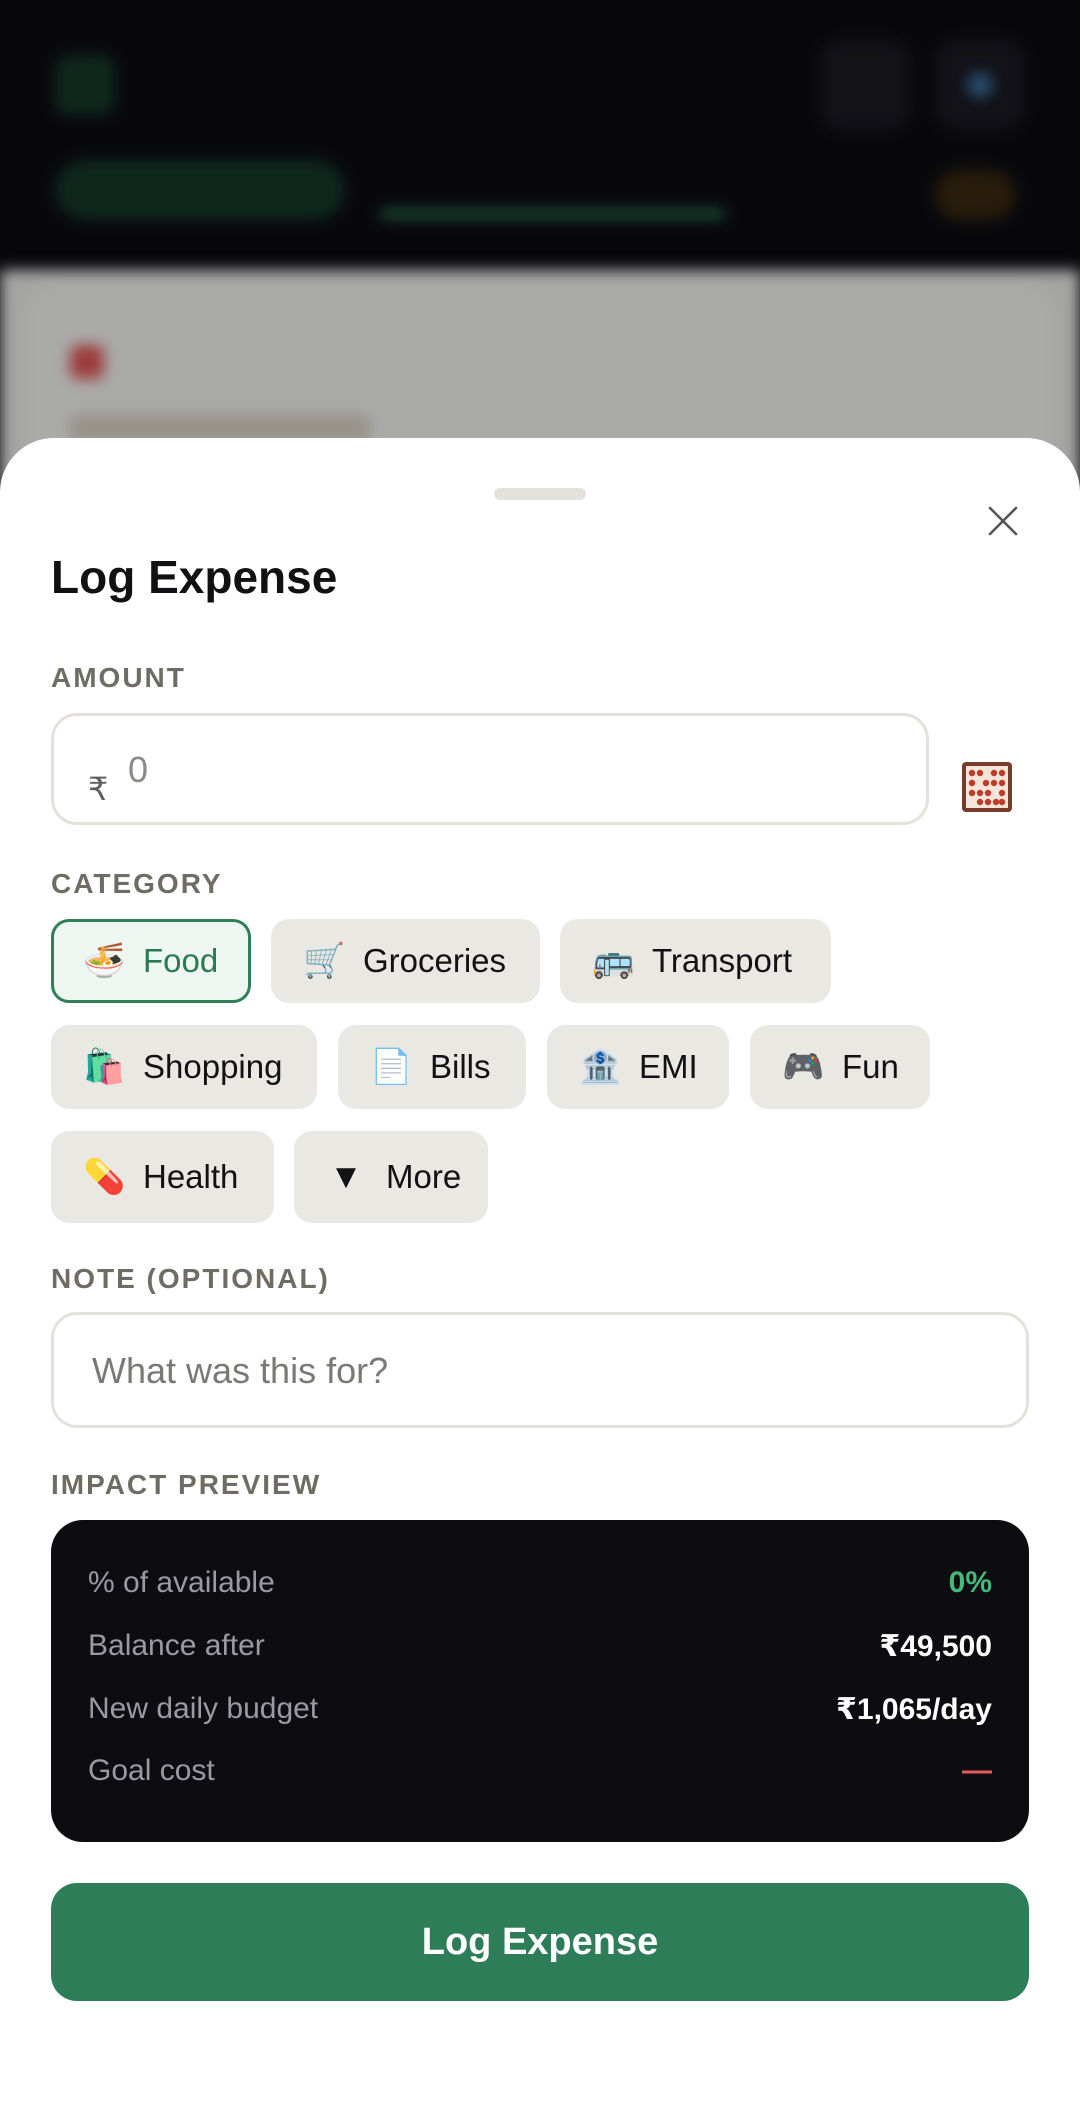  What do you see at coordinates (98, 789) in the screenshot?
I see `currency-symbol: ₹` at bounding box center [98, 789].